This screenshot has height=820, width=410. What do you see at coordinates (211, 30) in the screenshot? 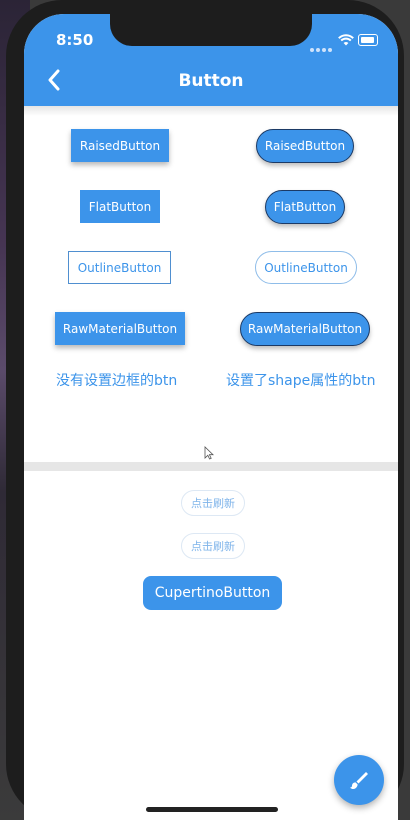
I see `phone-notch` at bounding box center [211, 30].